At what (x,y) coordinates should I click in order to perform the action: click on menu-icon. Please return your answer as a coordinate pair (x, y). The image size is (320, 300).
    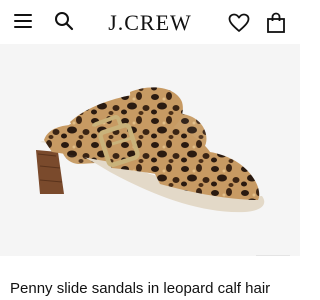
    Looking at the image, I should click on (24, 21).